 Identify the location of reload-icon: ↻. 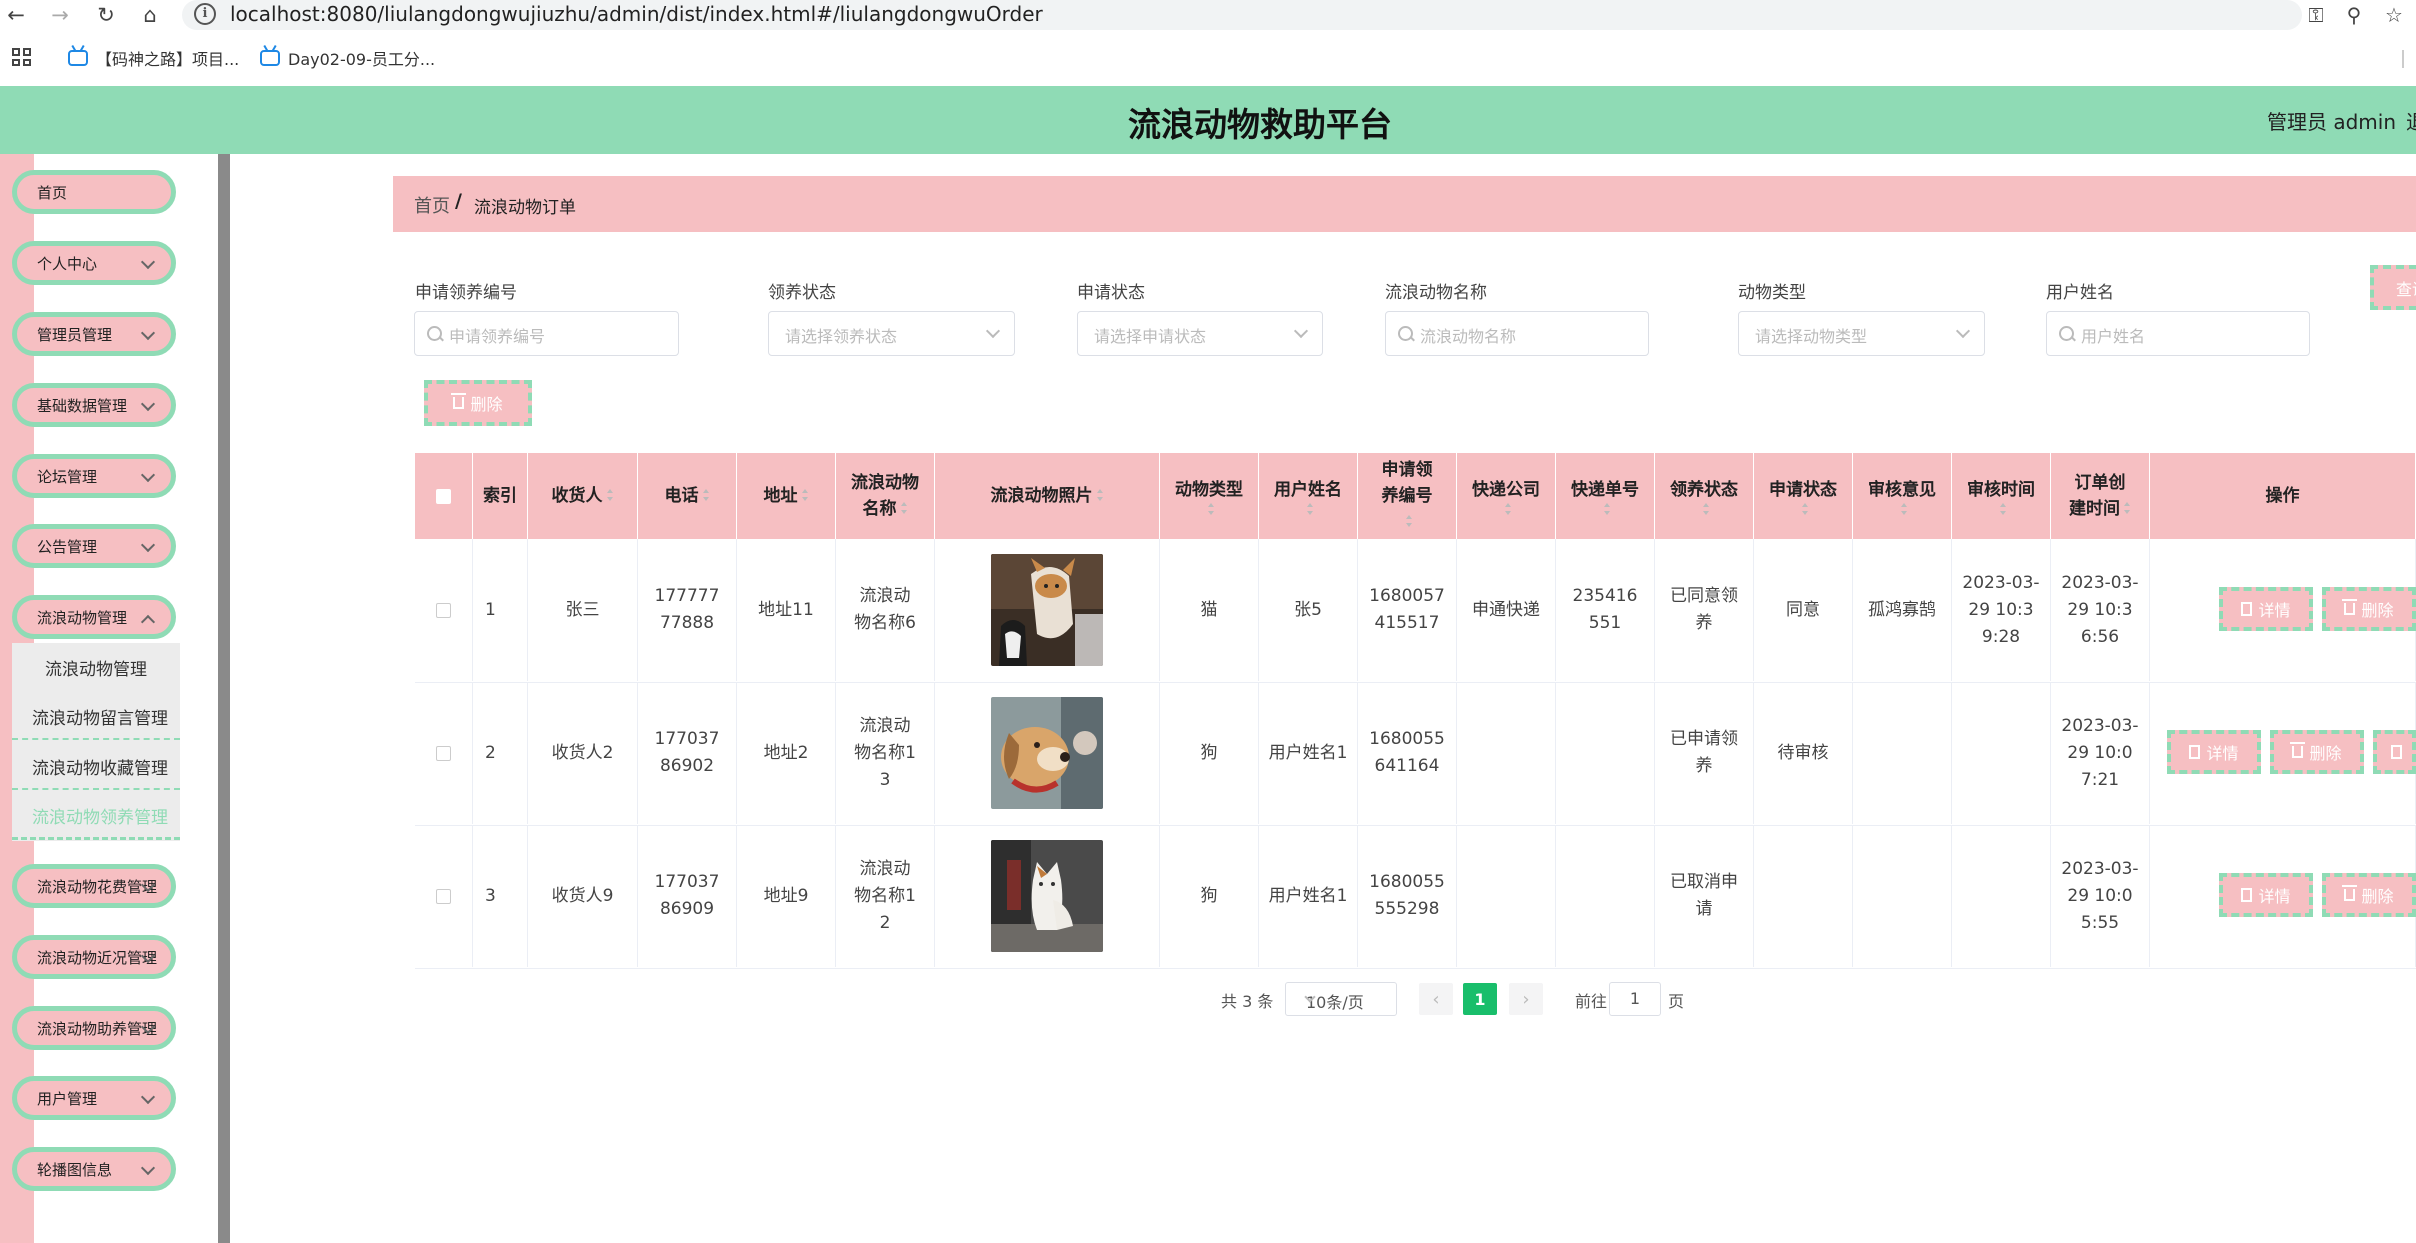
(106, 15).